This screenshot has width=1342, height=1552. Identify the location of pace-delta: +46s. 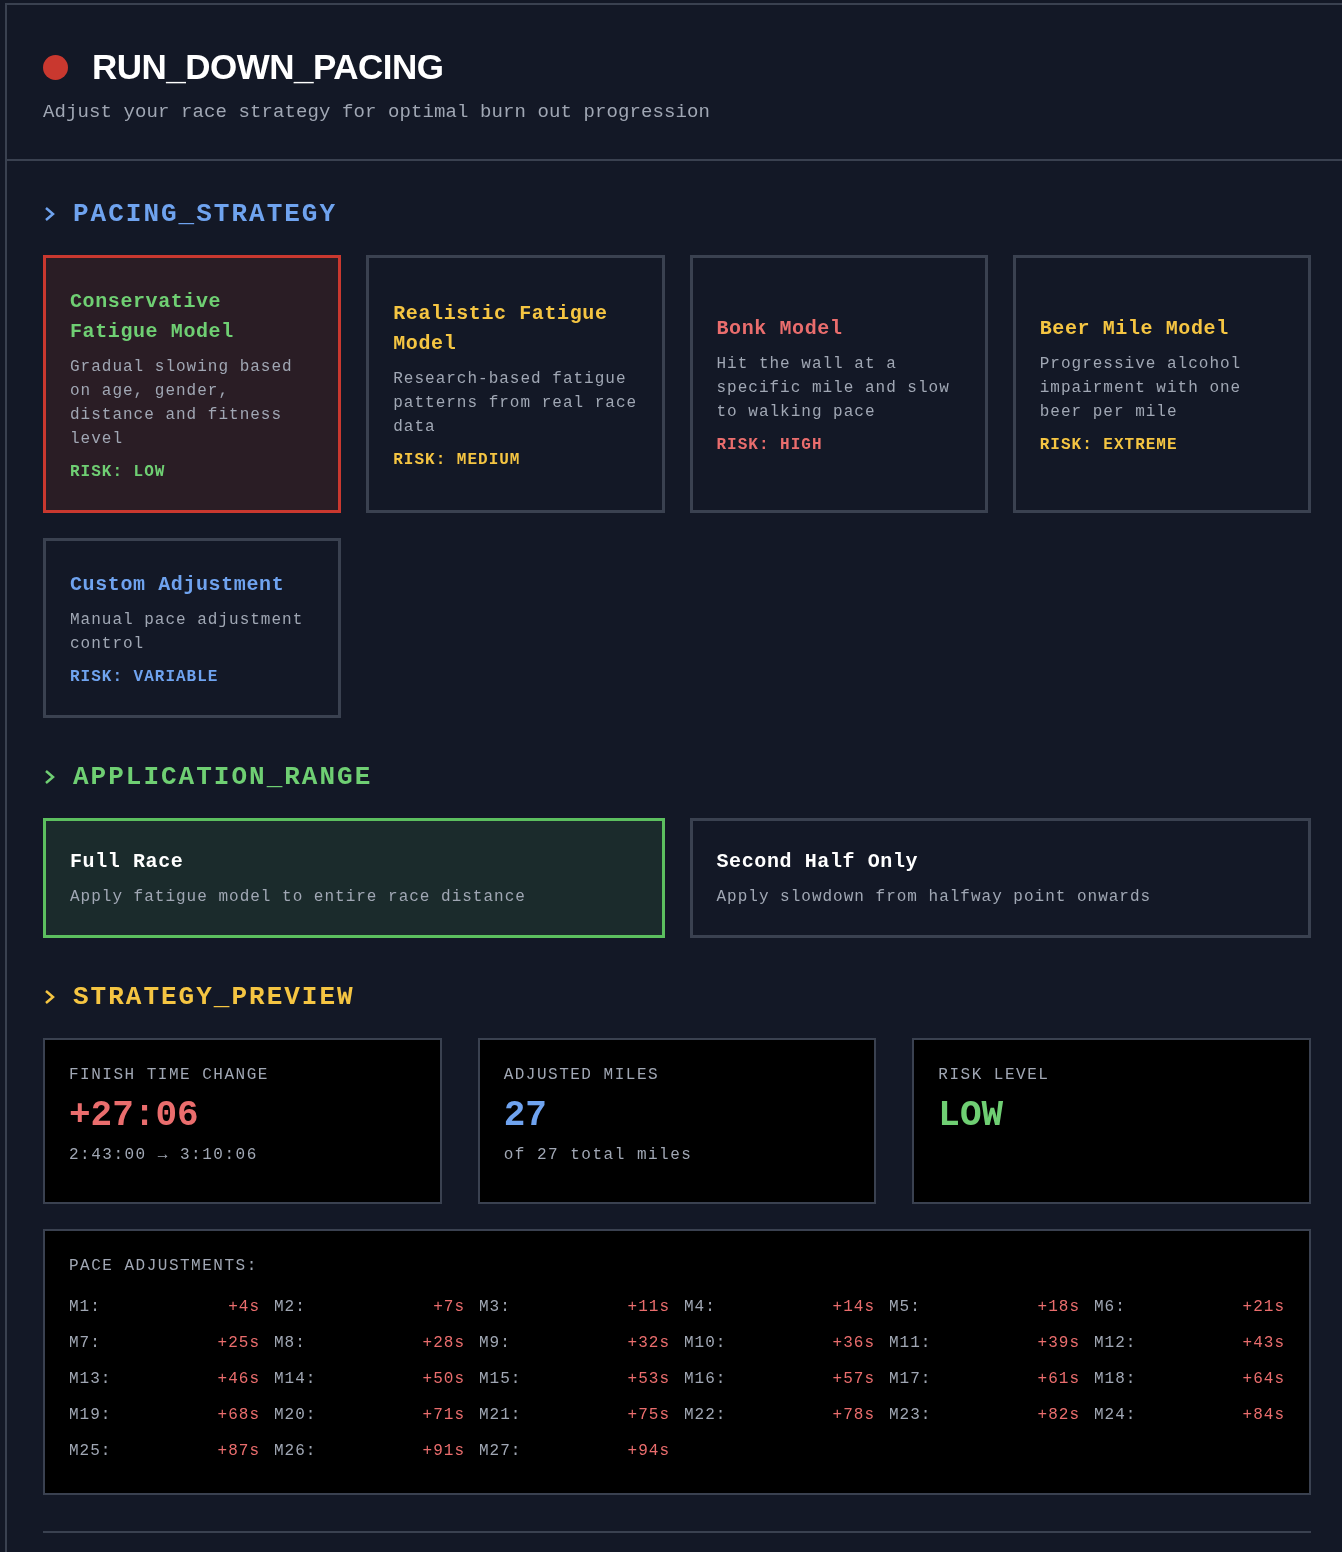
(238, 1379).